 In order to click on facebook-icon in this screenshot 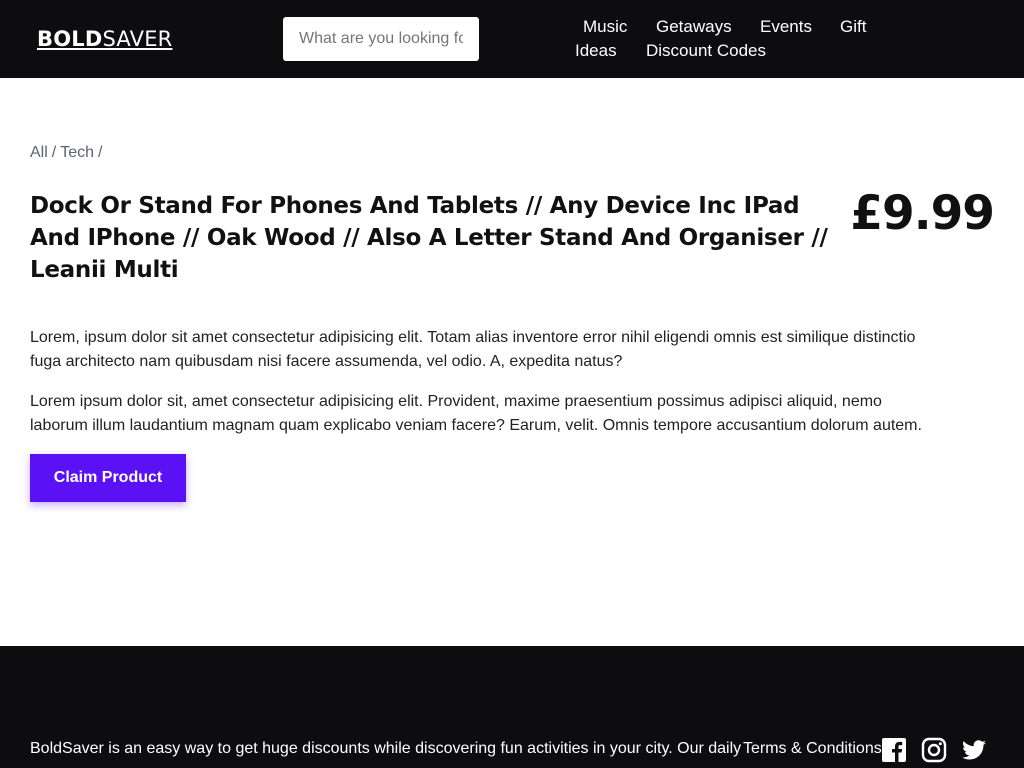, I will do `click(894, 750)`.